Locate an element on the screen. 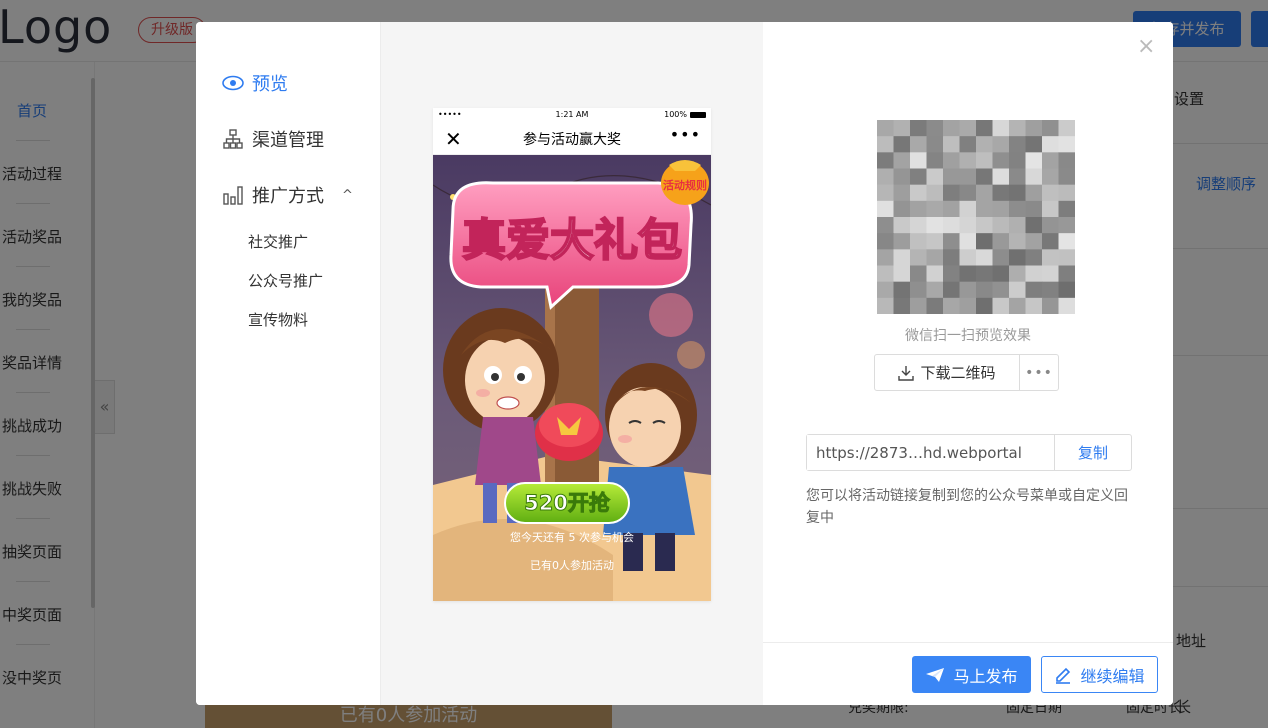 Image resolution: width=1268 pixels, height=728 pixels. campaign-artwork: 真爱大礼包 活动规则 520开抢 您今天还有 5 次参与机会 已有0人参加活动 is located at coordinates (572, 378).